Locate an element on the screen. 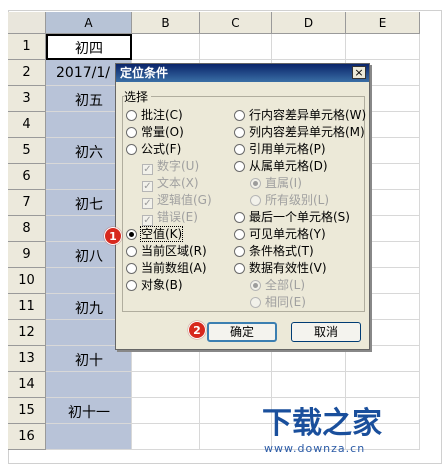 This screenshot has width=447, height=470. row-header-12: 12 is located at coordinates (27, 333).